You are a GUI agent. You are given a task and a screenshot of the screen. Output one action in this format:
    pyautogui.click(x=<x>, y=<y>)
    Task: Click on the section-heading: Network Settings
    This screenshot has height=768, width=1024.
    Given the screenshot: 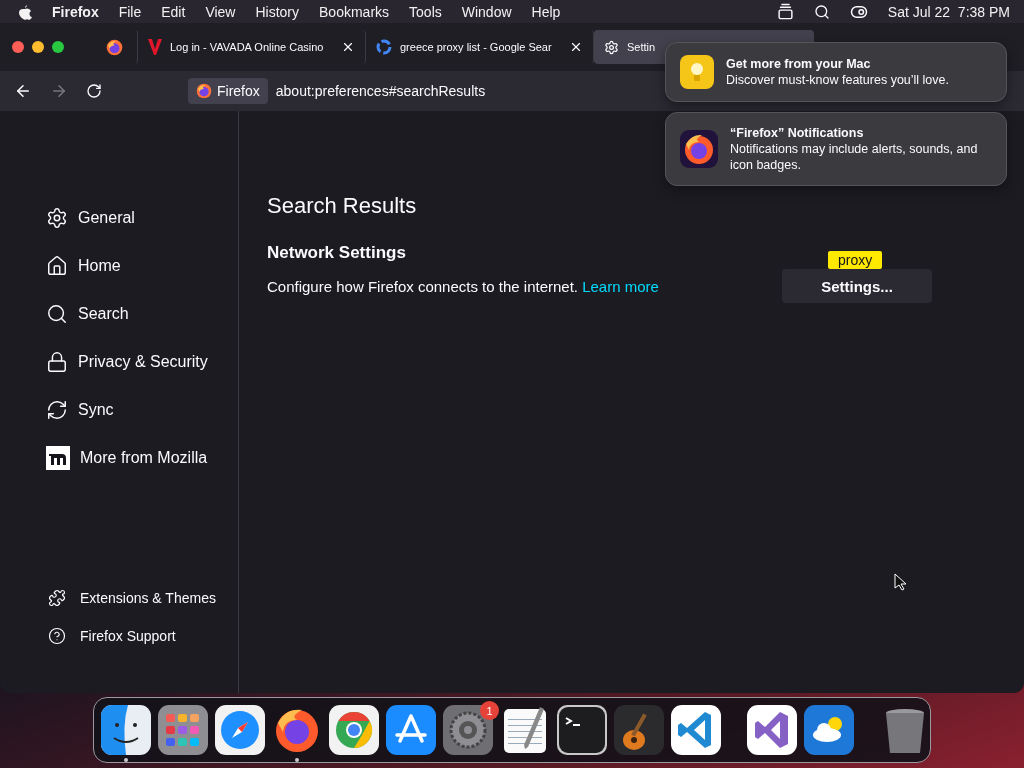 What is the action you would take?
    pyautogui.click(x=336, y=253)
    